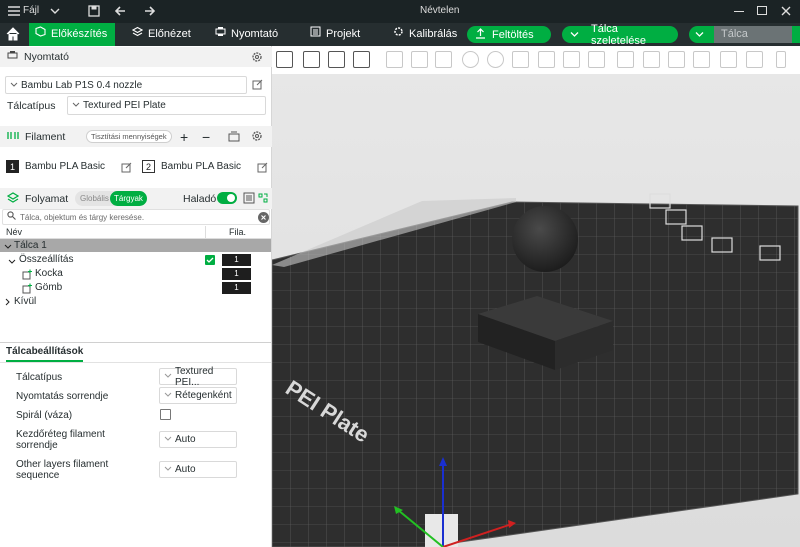 This screenshot has height=547, width=800. What do you see at coordinates (343, 34) in the screenshot?
I see `tab-project-label: Projekt` at bounding box center [343, 34].